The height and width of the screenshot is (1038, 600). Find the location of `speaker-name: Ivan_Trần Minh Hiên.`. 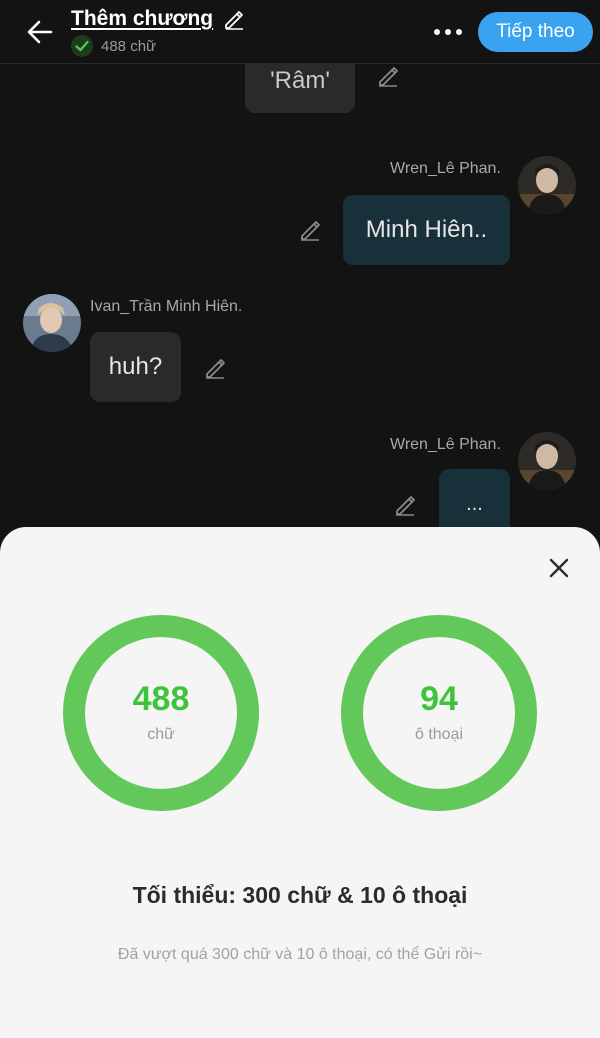

speaker-name: Ivan_Trần Minh Hiên. is located at coordinates (166, 306).